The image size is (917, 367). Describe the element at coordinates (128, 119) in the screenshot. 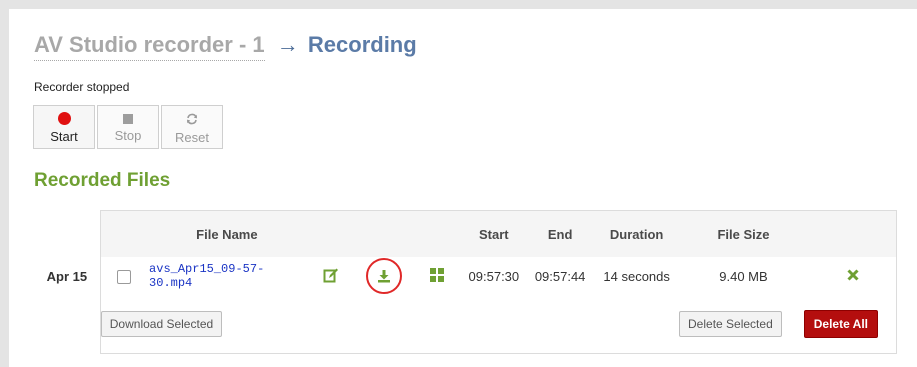

I see `stop-square-icon` at that location.